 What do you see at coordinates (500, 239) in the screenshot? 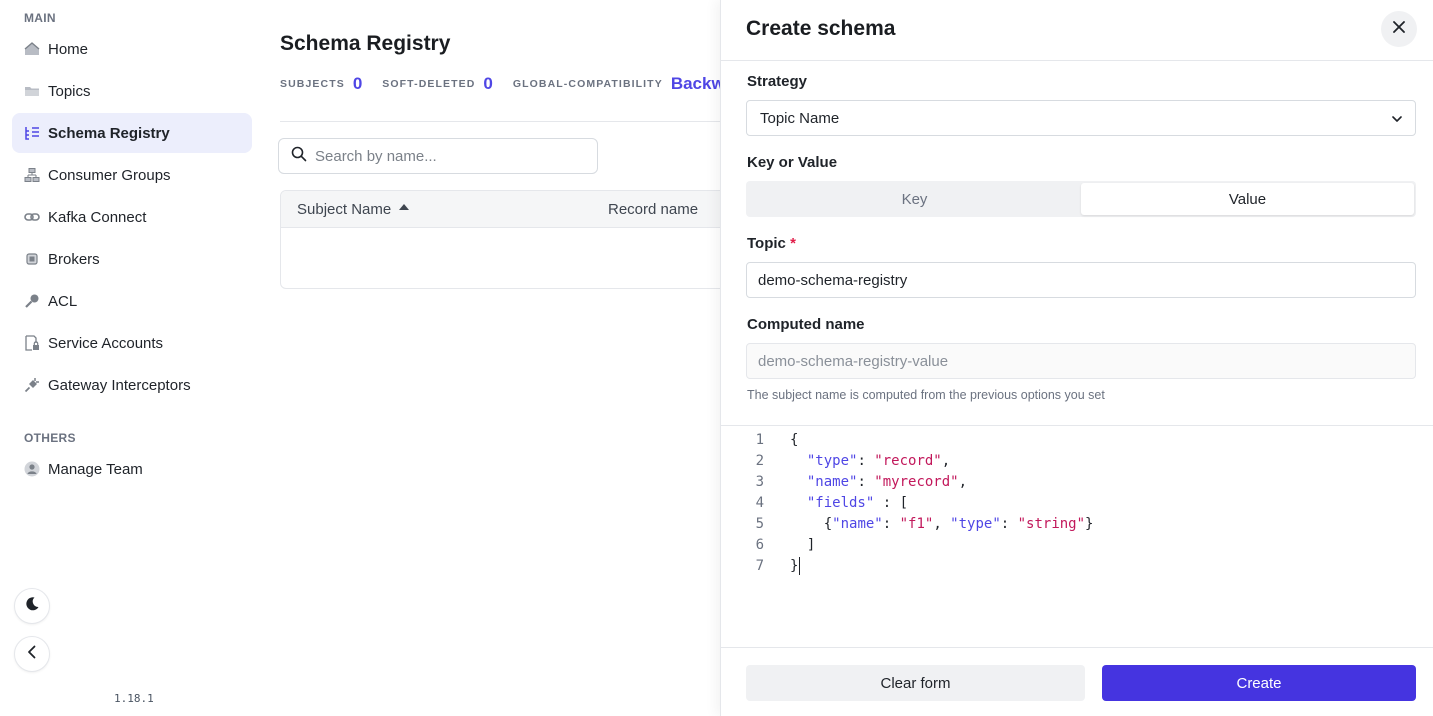
I see `subjects-table: Subject Name Record name` at bounding box center [500, 239].